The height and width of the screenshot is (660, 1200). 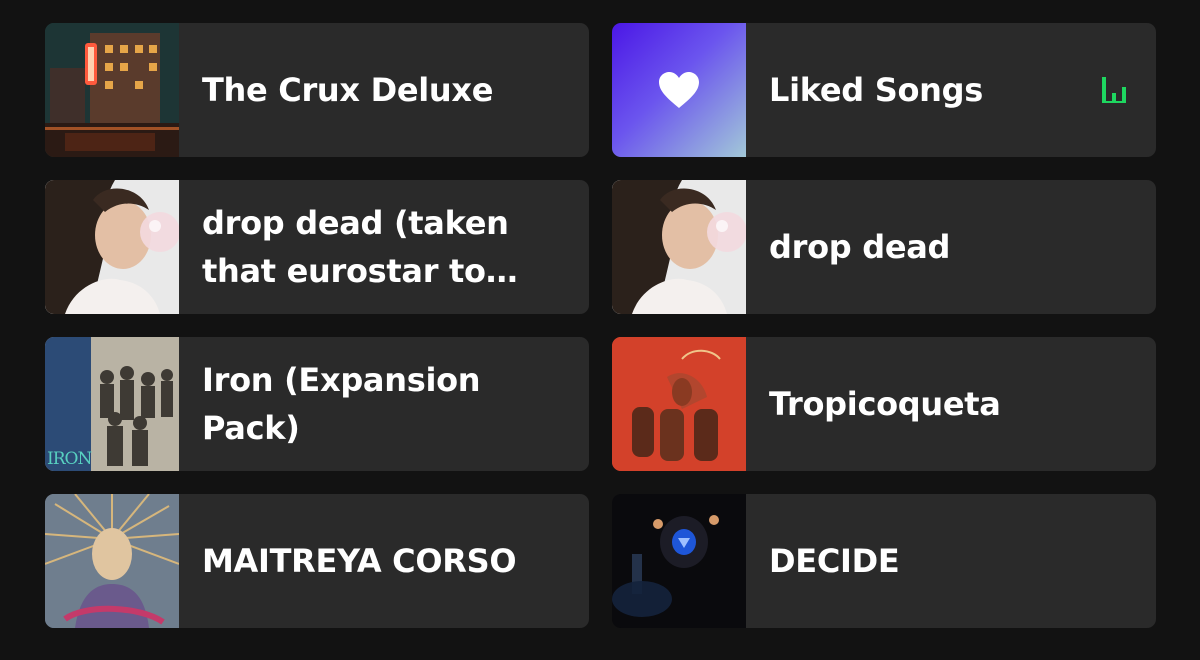 I want to click on shortcut-card-liked-songs: Liked Songs, so click(x=884, y=90).